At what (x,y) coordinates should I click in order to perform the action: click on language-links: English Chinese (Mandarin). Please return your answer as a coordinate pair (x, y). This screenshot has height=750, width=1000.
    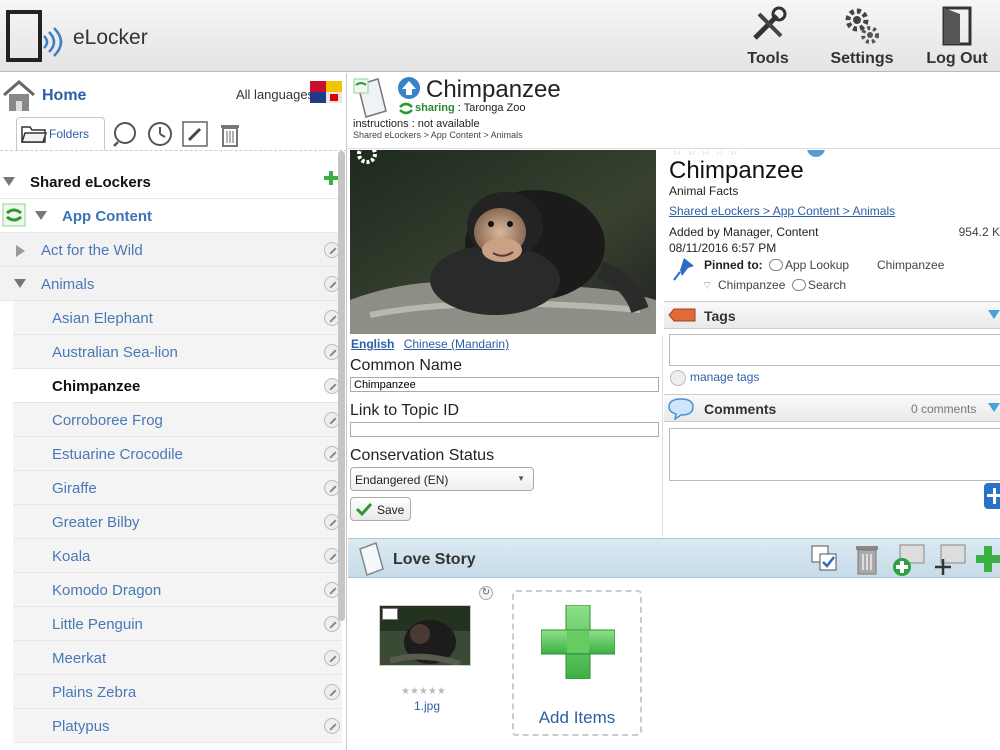
    Looking at the image, I should click on (433, 344).